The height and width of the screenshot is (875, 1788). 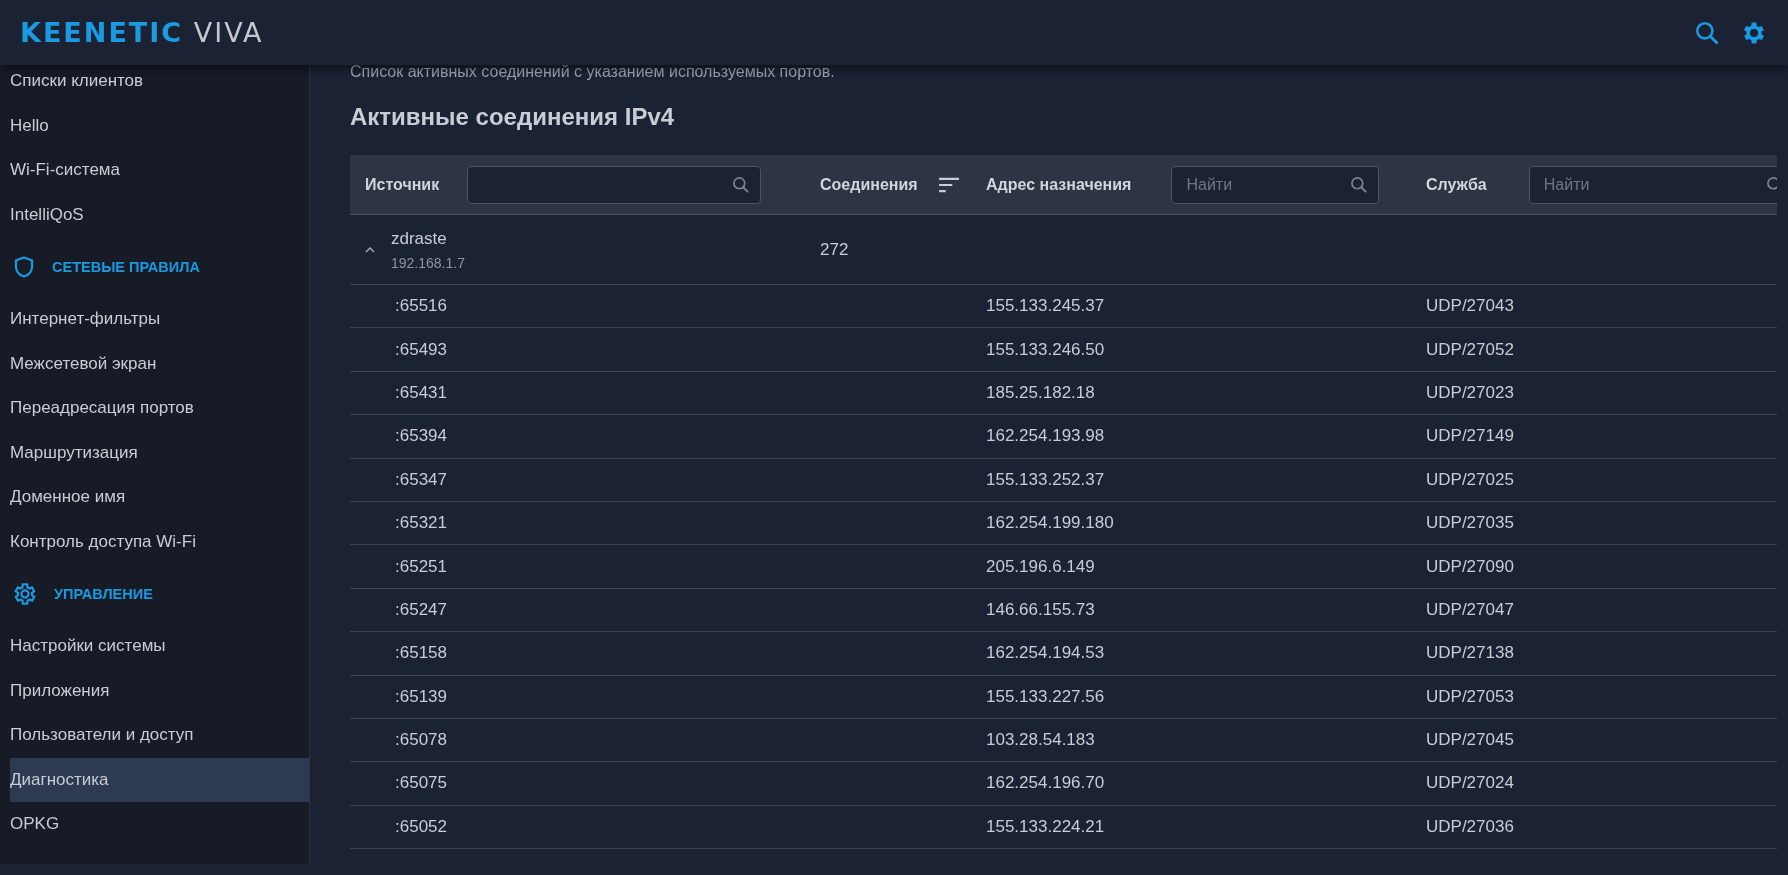 What do you see at coordinates (428, 262) in the screenshot?
I see `client-ip: 192.168.1.7` at bounding box center [428, 262].